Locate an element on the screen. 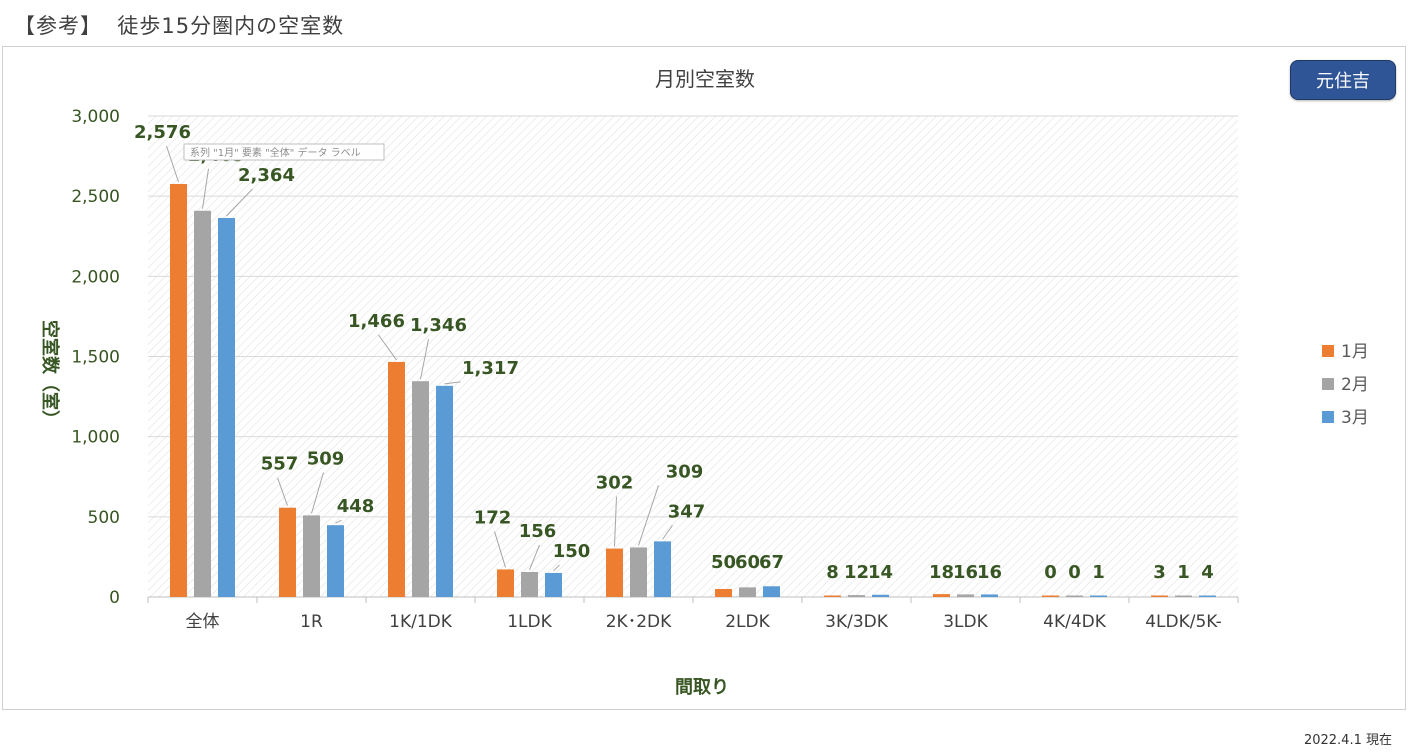  data-label: 4 is located at coordinates (1207, 572).